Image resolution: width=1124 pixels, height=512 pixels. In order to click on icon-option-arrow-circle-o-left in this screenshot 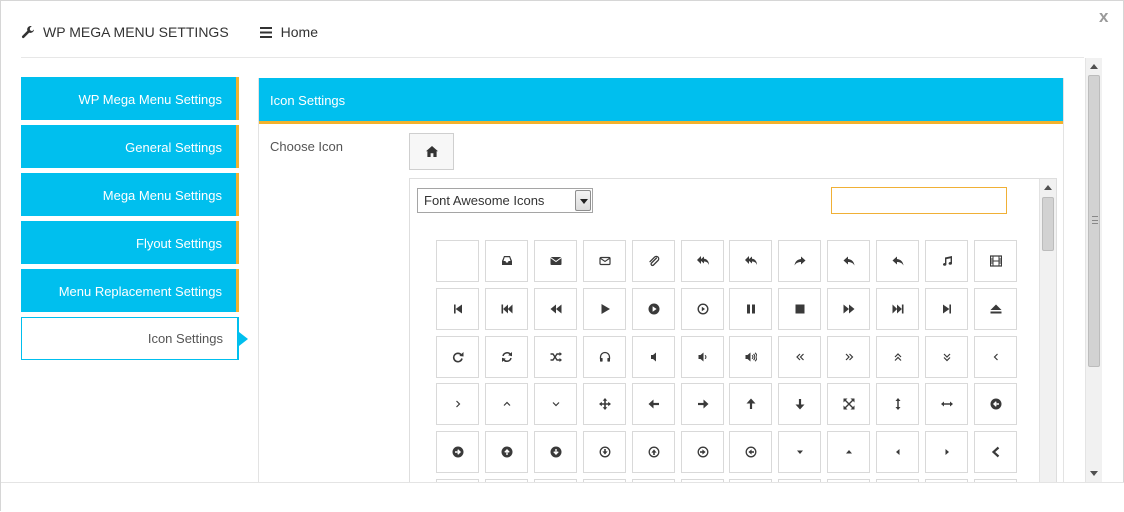, I will do `click(750, 452)`.